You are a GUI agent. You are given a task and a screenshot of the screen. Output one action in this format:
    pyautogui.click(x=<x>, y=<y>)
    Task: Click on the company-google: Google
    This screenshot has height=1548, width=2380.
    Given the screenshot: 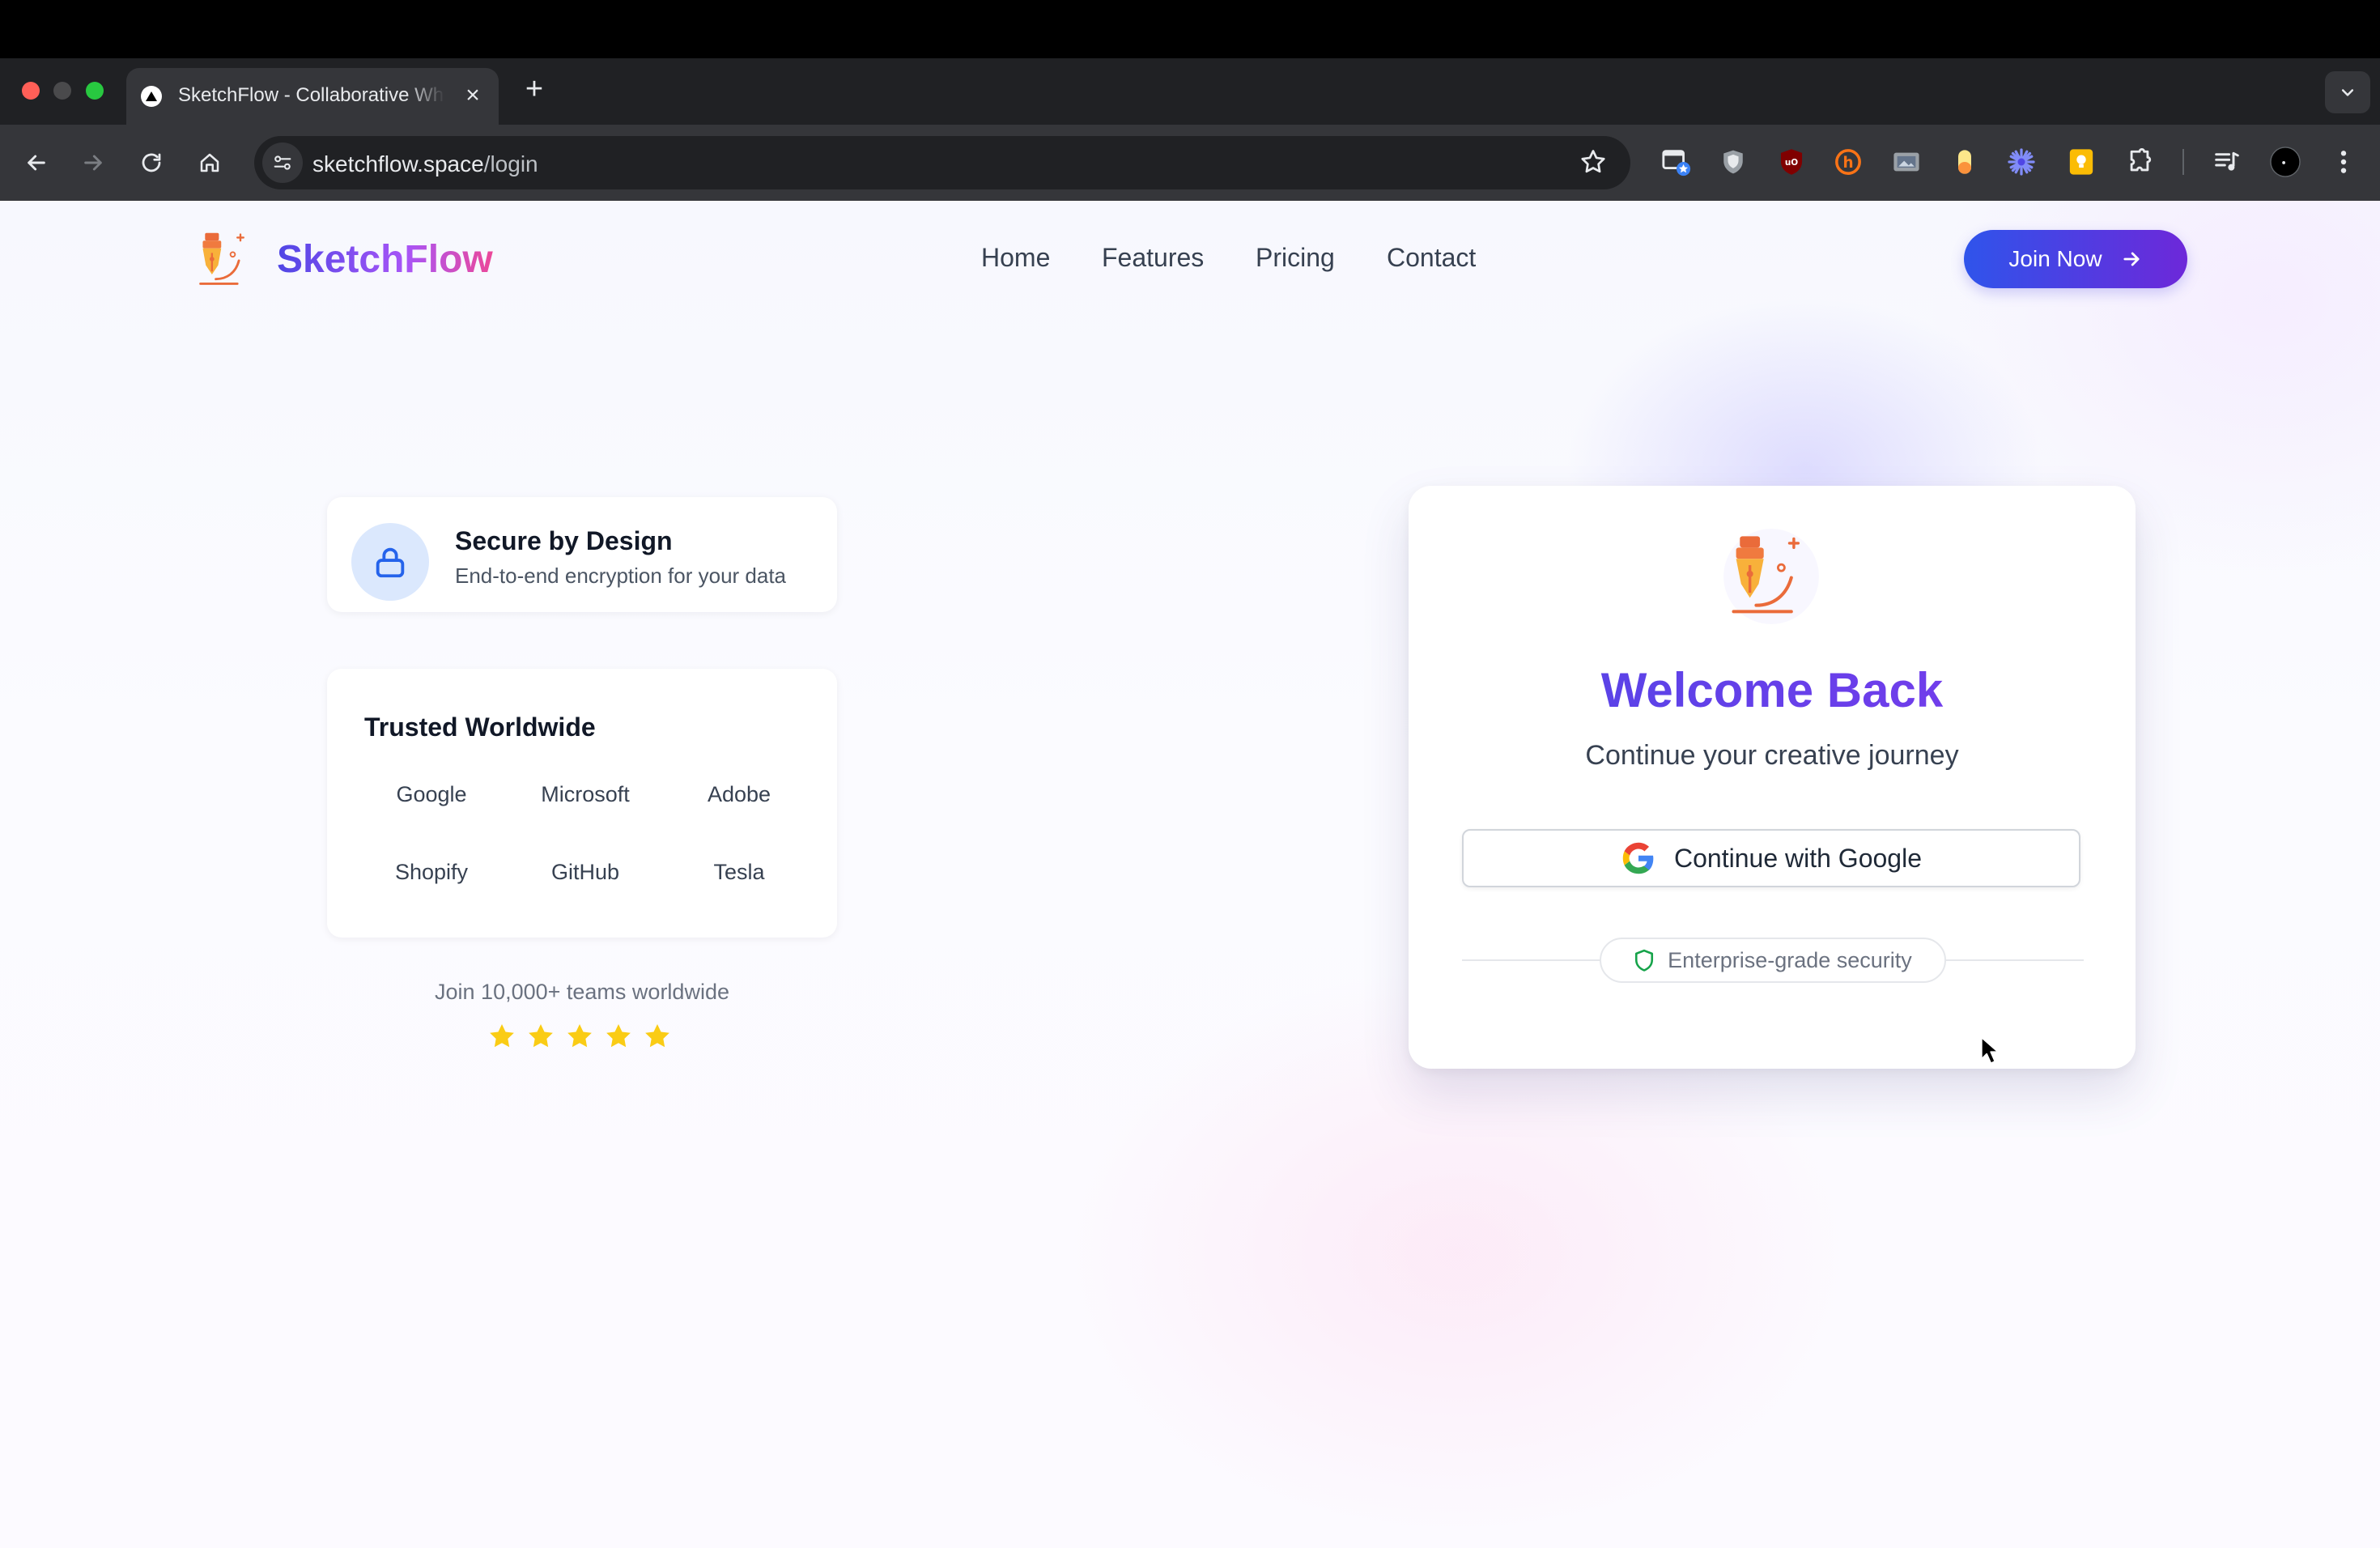 What is the action you would take?
    pyautogui.click(x=431, y=794)
    